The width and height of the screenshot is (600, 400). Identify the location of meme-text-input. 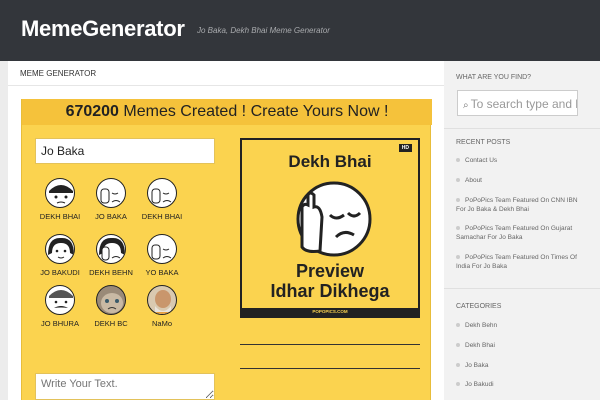
(125, 151).